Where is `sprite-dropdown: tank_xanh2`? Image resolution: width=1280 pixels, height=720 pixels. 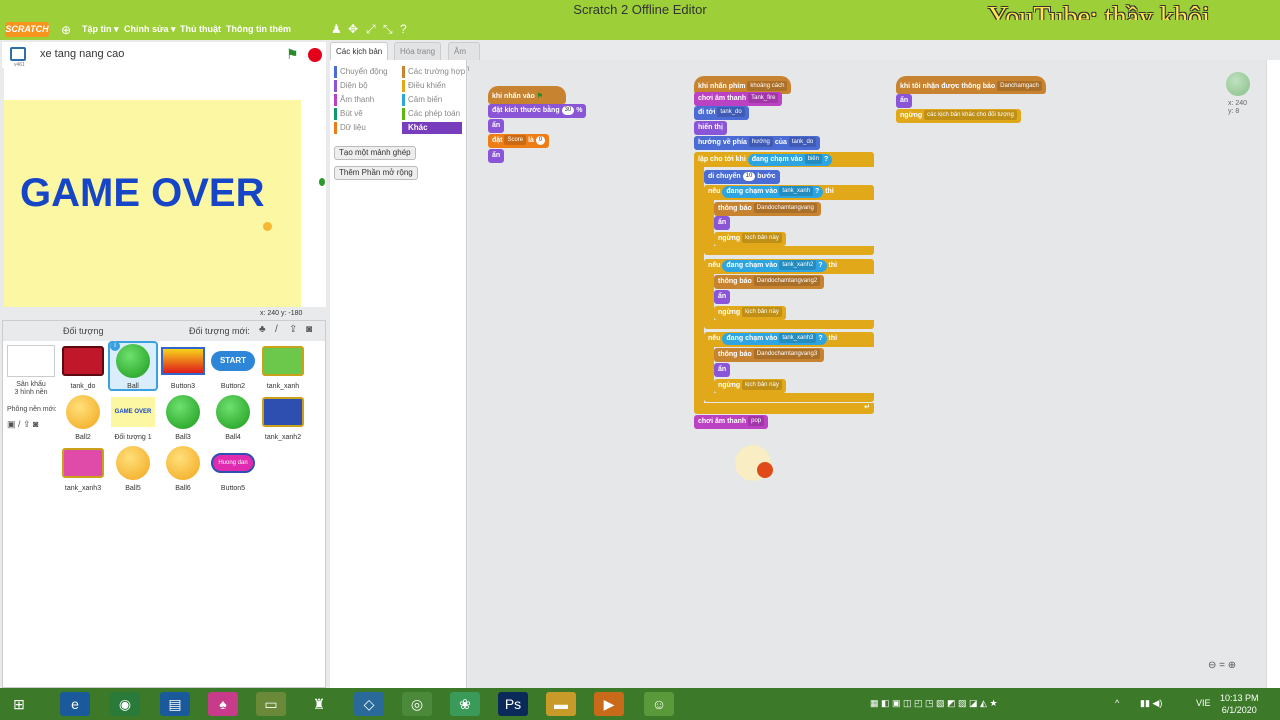
sprite-dropdown: tank_xanh2 is located at coordinates (798, 265).